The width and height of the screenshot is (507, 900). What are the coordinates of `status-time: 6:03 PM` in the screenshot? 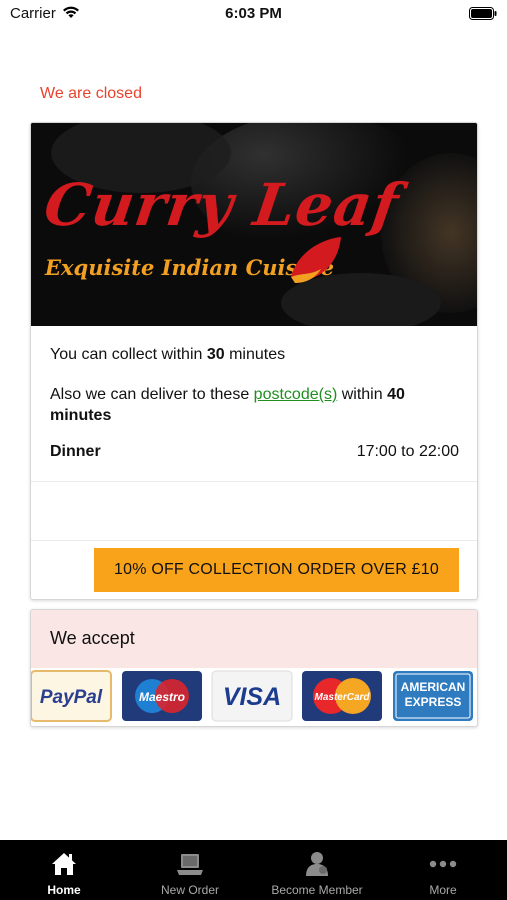 It's located at (253, 13).